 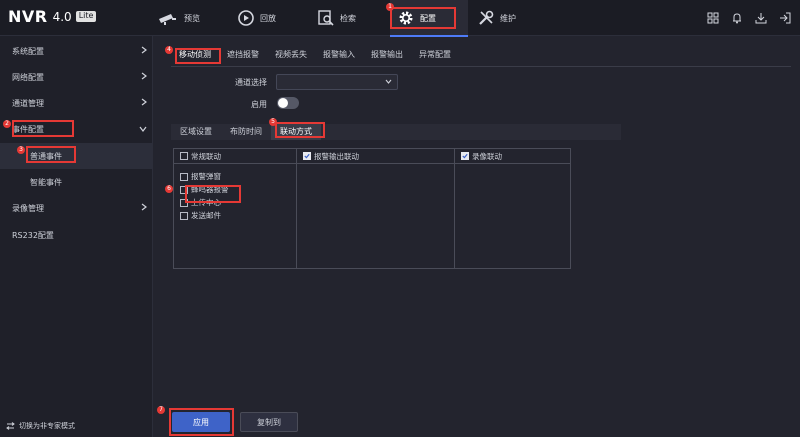 What do you see at coordinates (486, 17) in the screenshot?
I see `wrench-icon` at bounding box center [486, 17].